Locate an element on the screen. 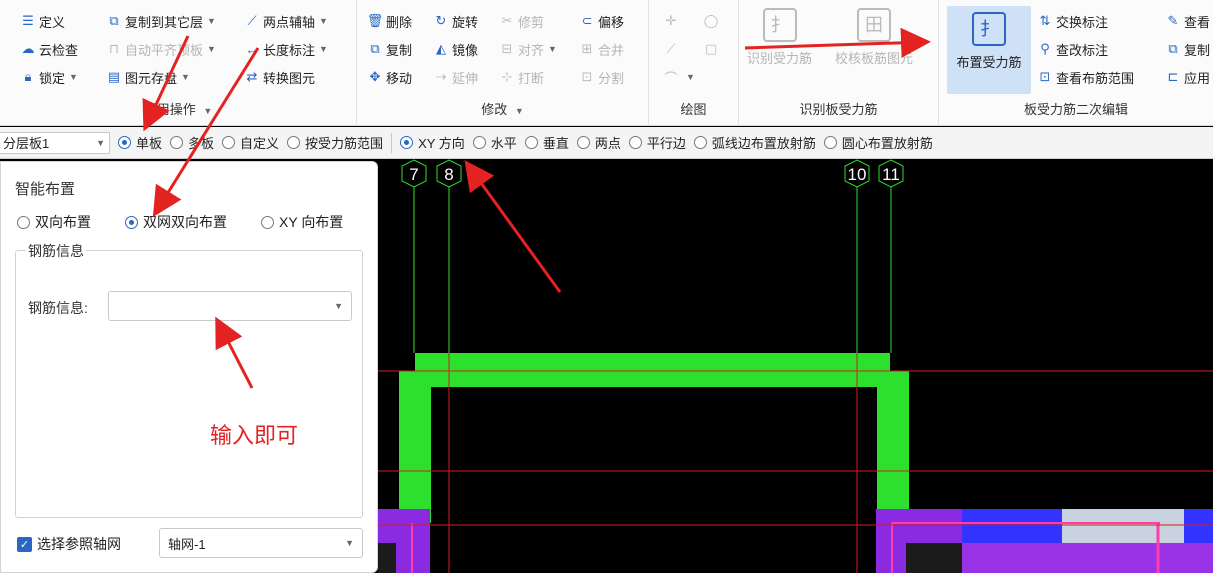 The width and height of the screenshot is (1213, 573). mirror-button: ◭ 镜像 is located at coordinates (455, 49).